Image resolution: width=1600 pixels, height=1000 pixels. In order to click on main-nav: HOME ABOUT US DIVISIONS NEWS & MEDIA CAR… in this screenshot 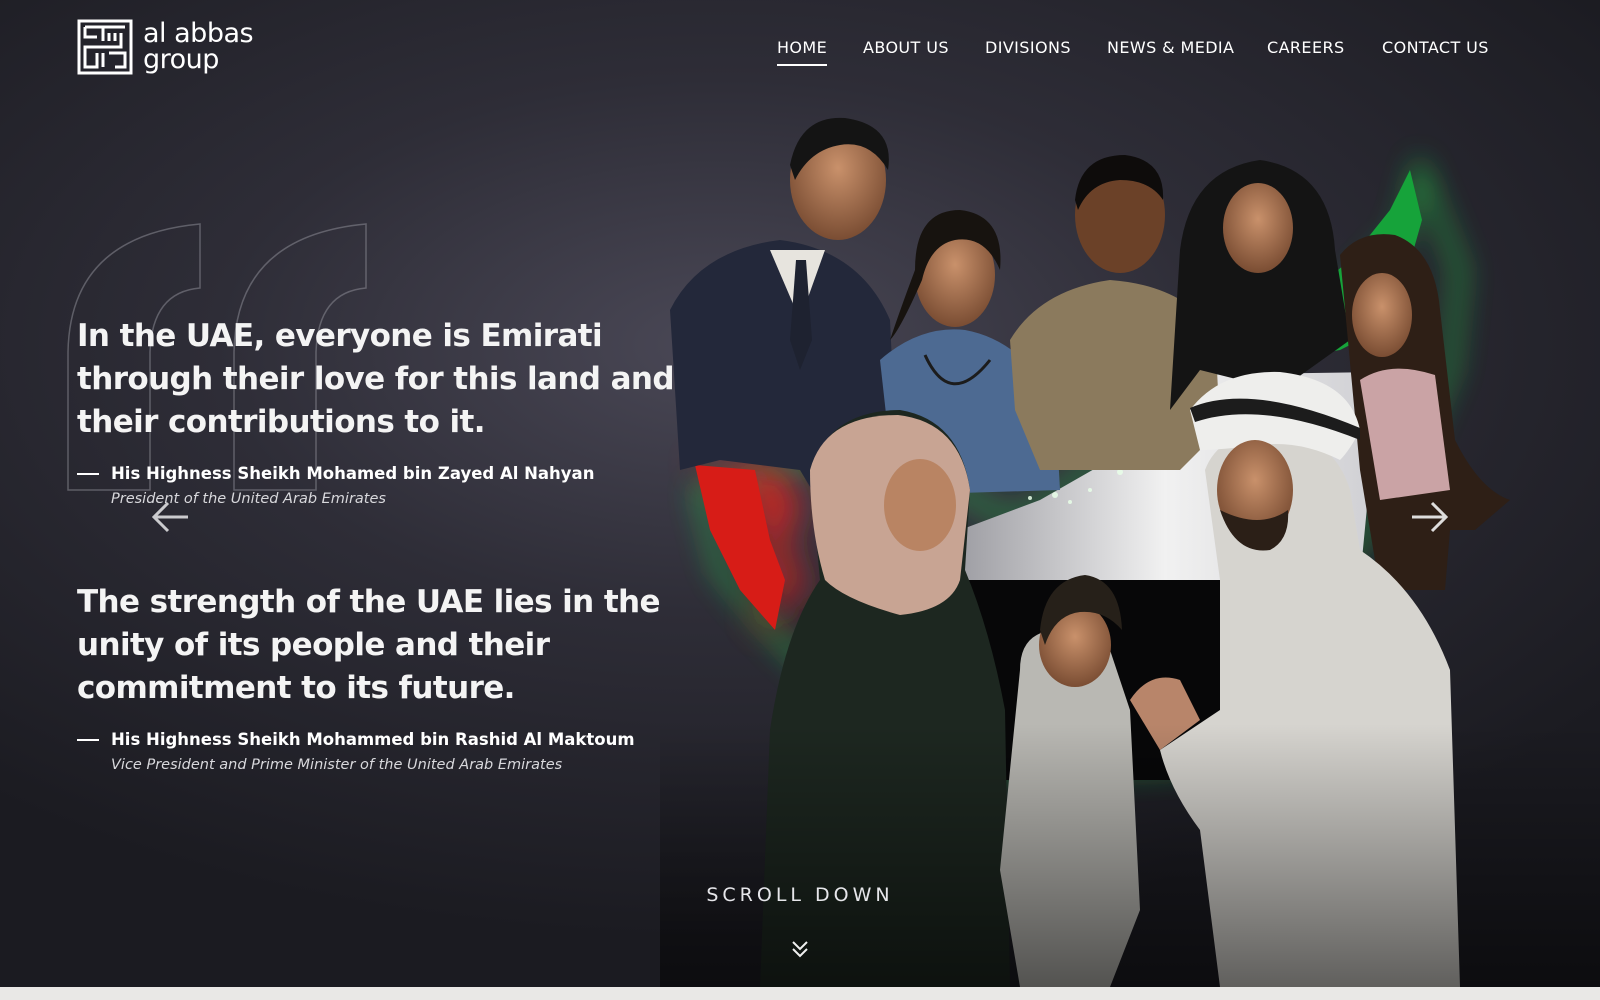, I will do `click(800, 53)`.